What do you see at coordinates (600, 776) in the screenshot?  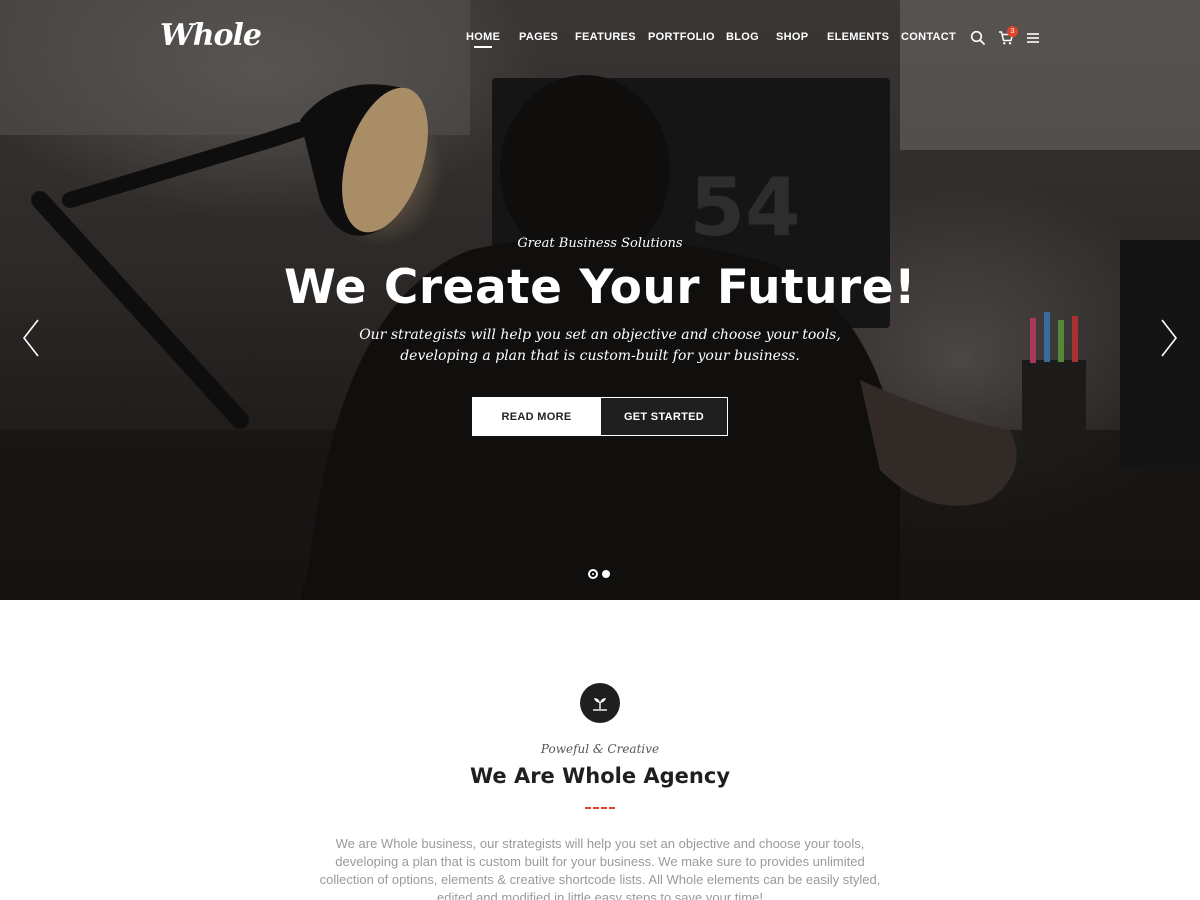 I see `about-title: We Are Whole Agency` at bounding box center [600, 776].